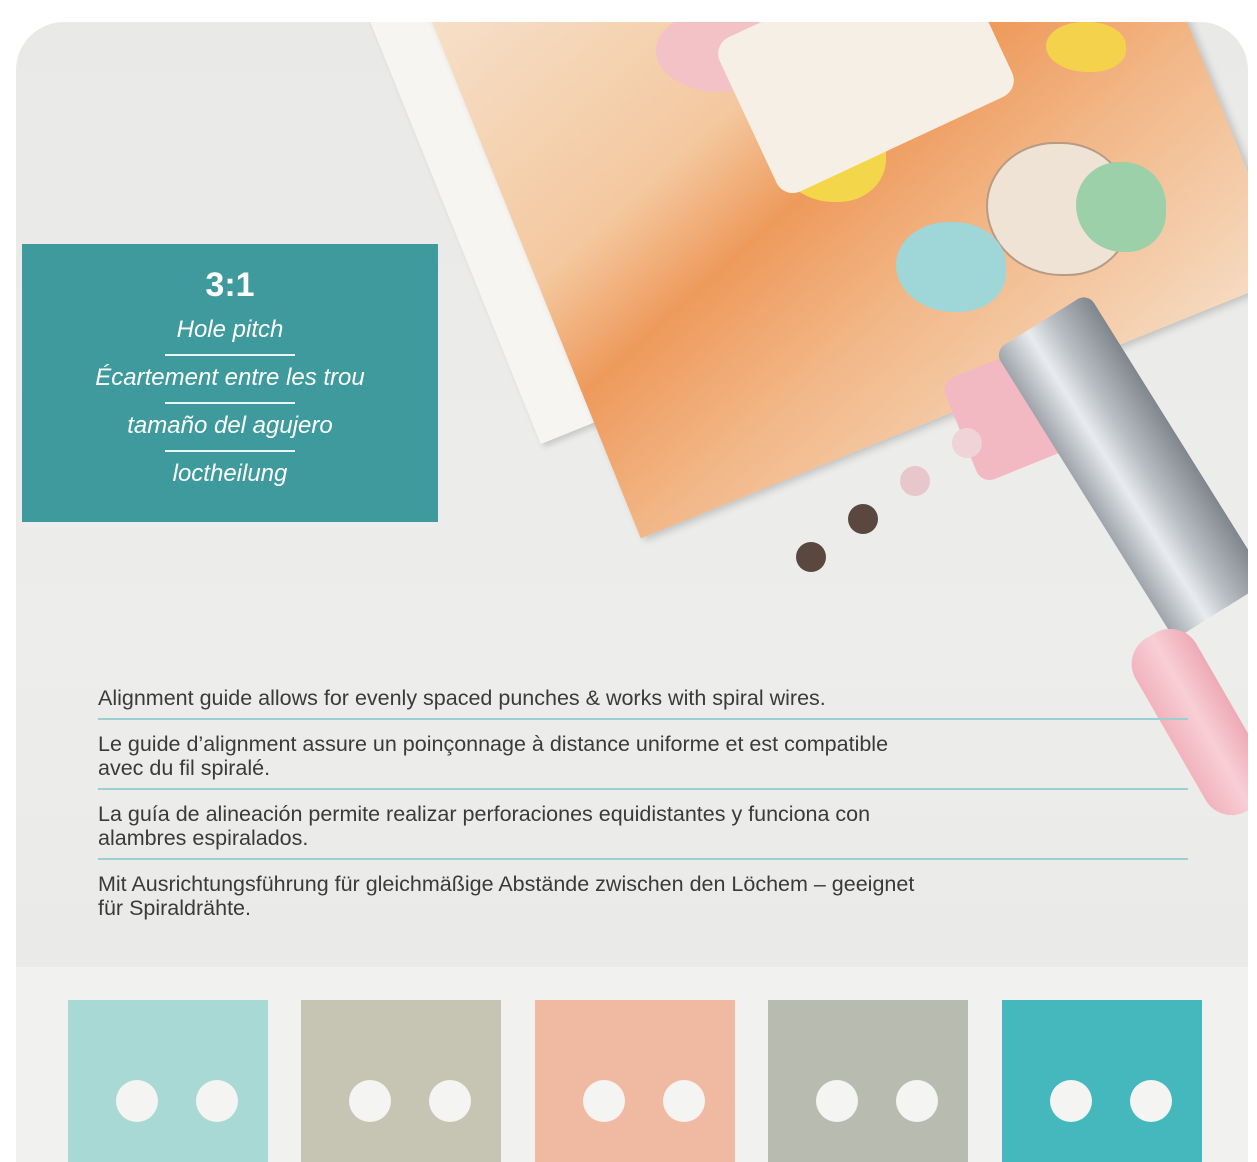 The height and width of the screenshot is (1162, 1257). What do you see at coordinates (951, 267) in the screenshot?
I see `decor-shell-teal` at bounding box center [951, 267].